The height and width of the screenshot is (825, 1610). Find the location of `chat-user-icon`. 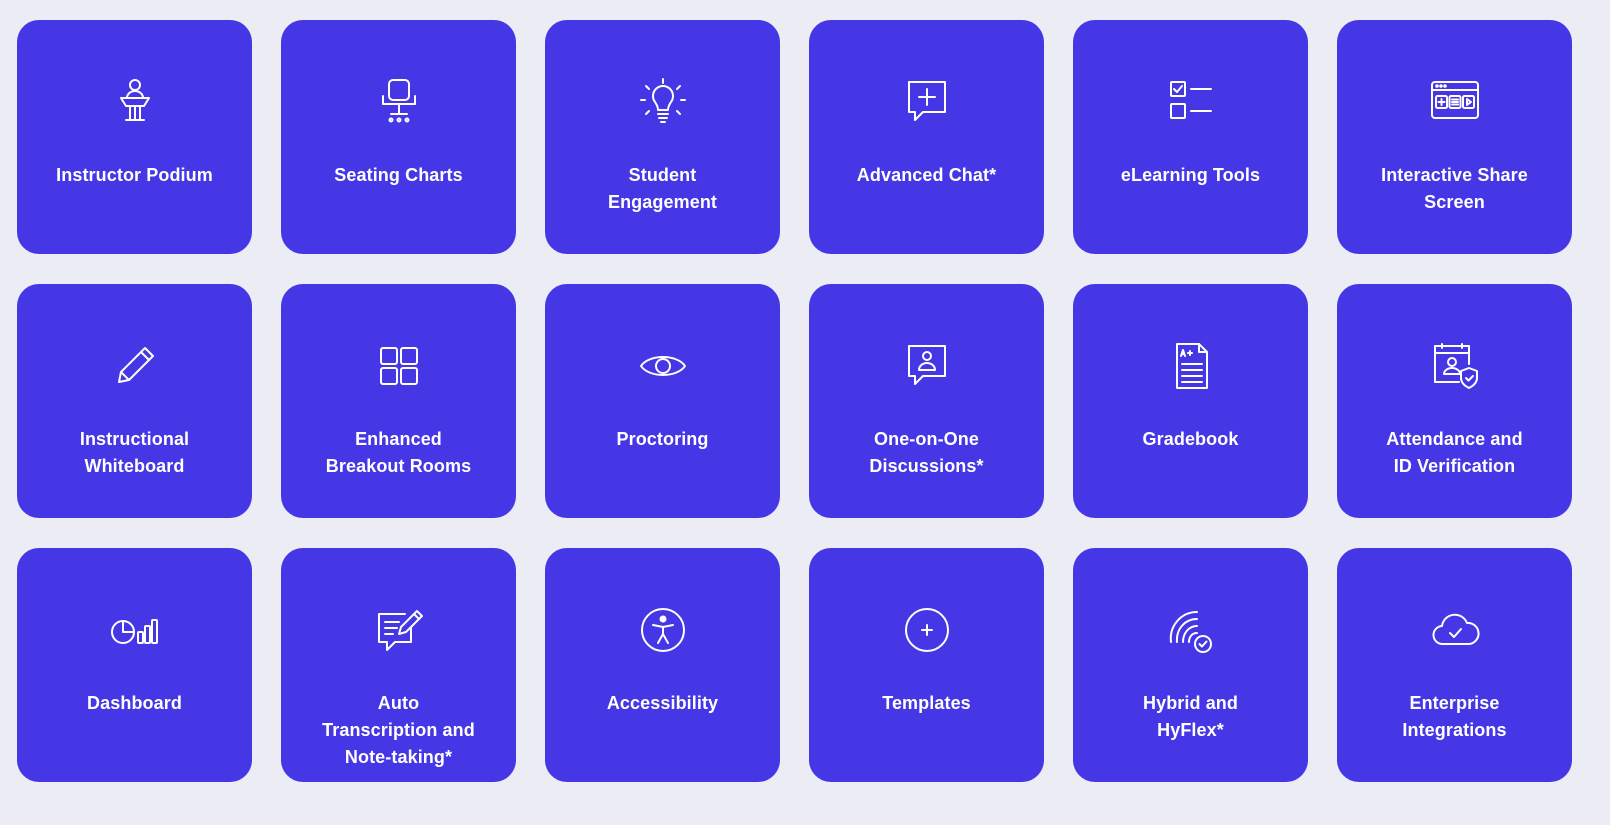

chat-user-icon is located at coordinates (927, 366).